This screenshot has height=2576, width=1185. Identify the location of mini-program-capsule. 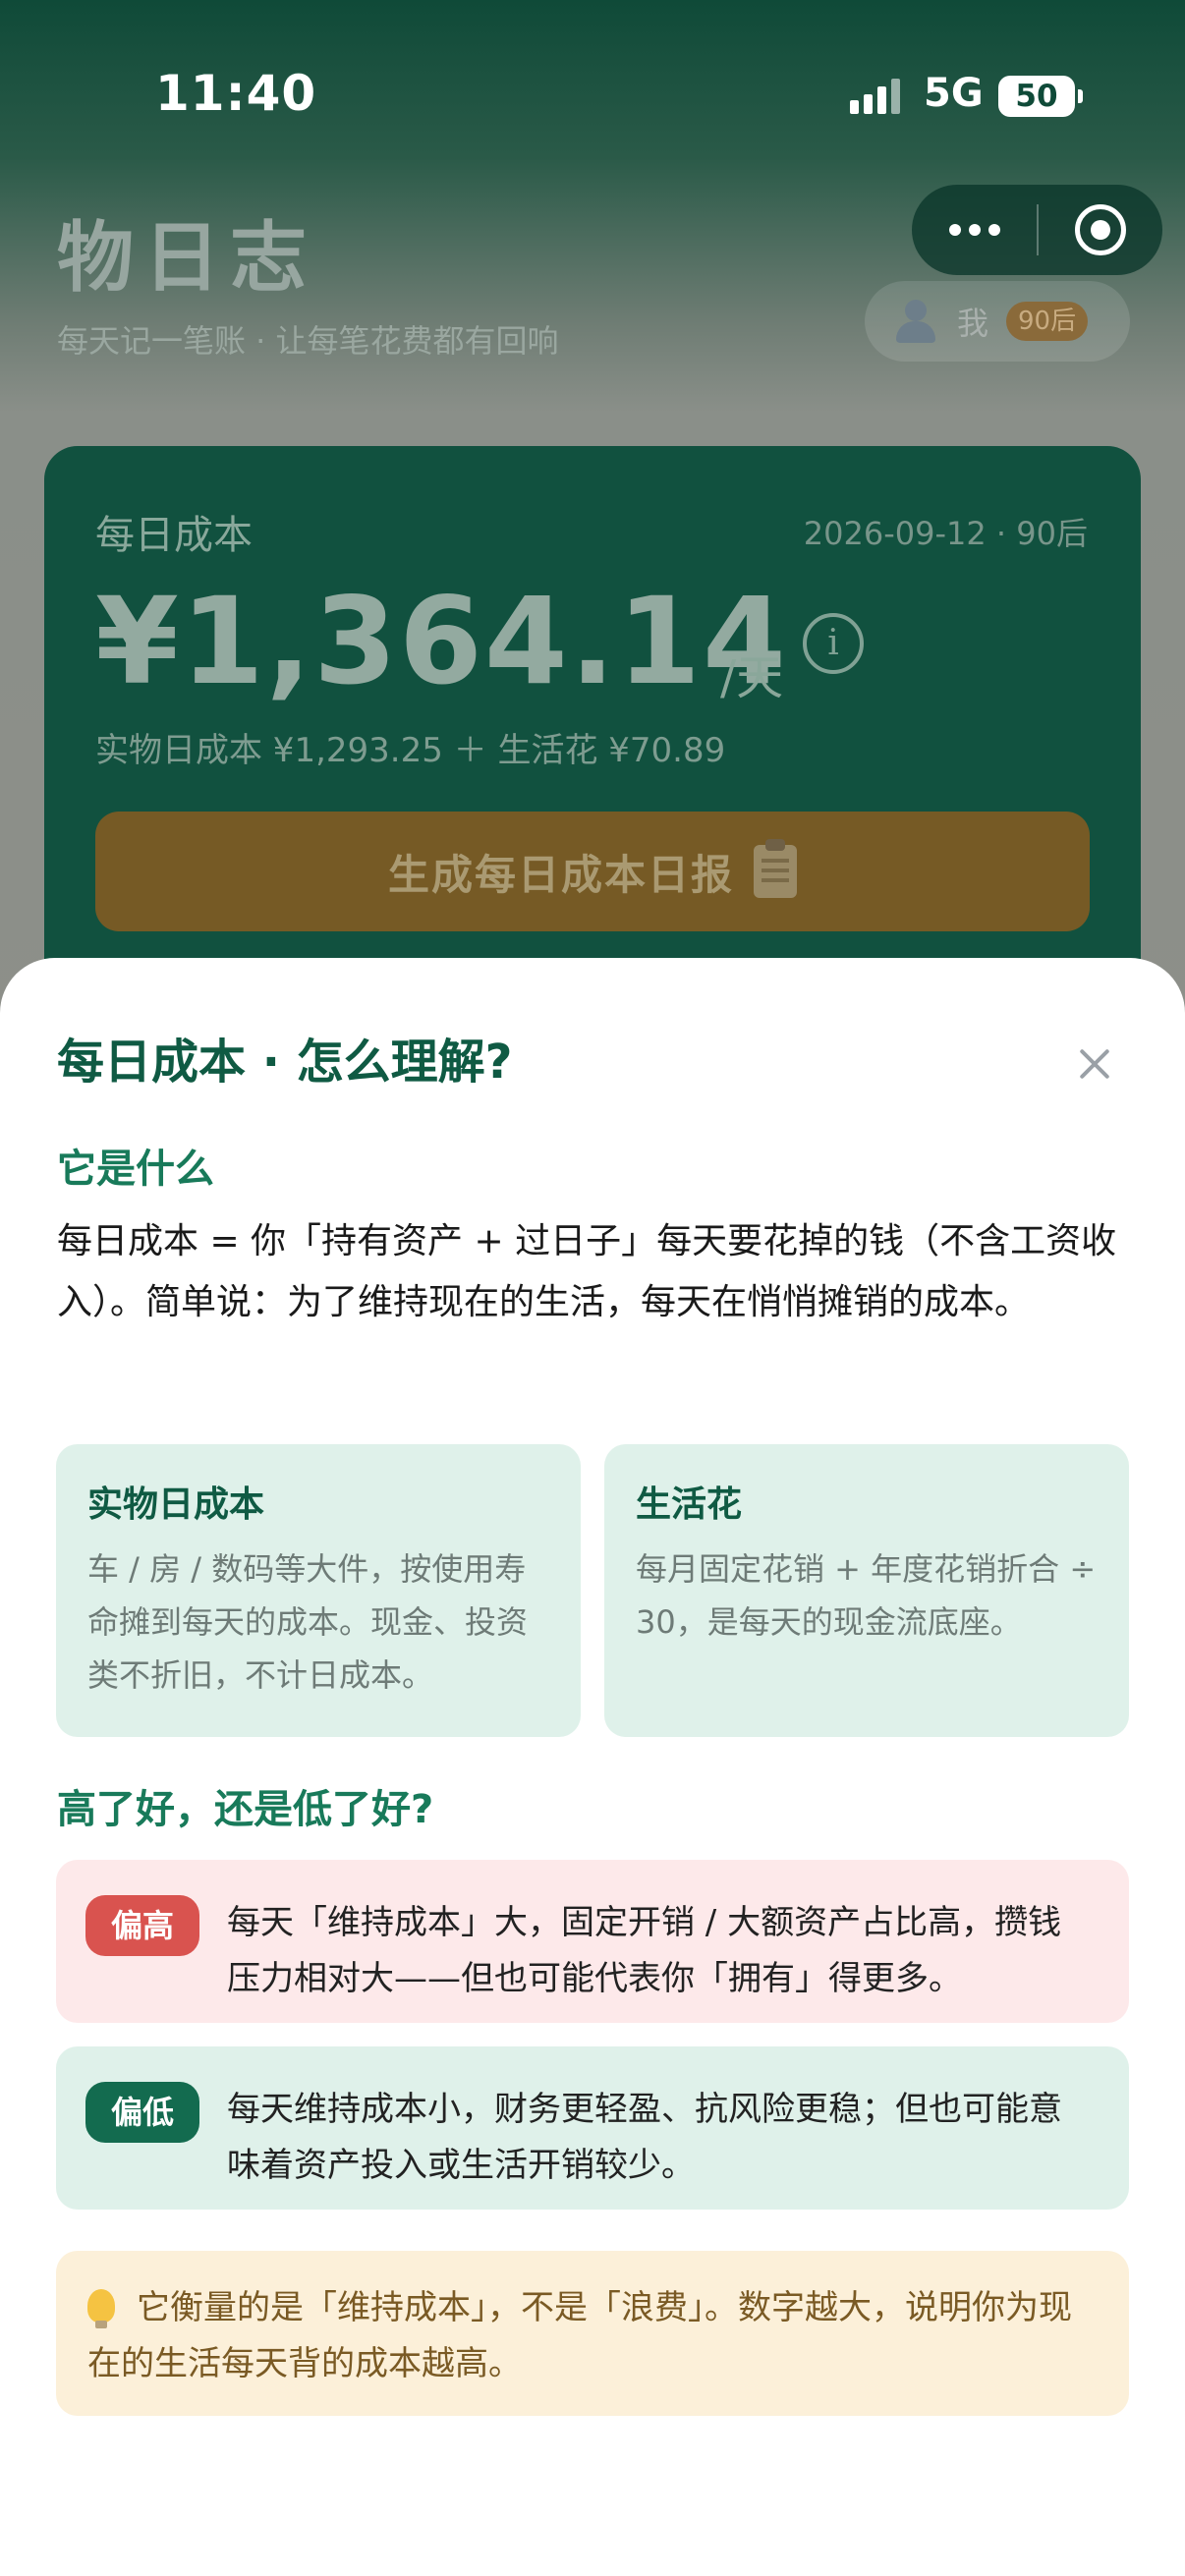
(1037, 230).